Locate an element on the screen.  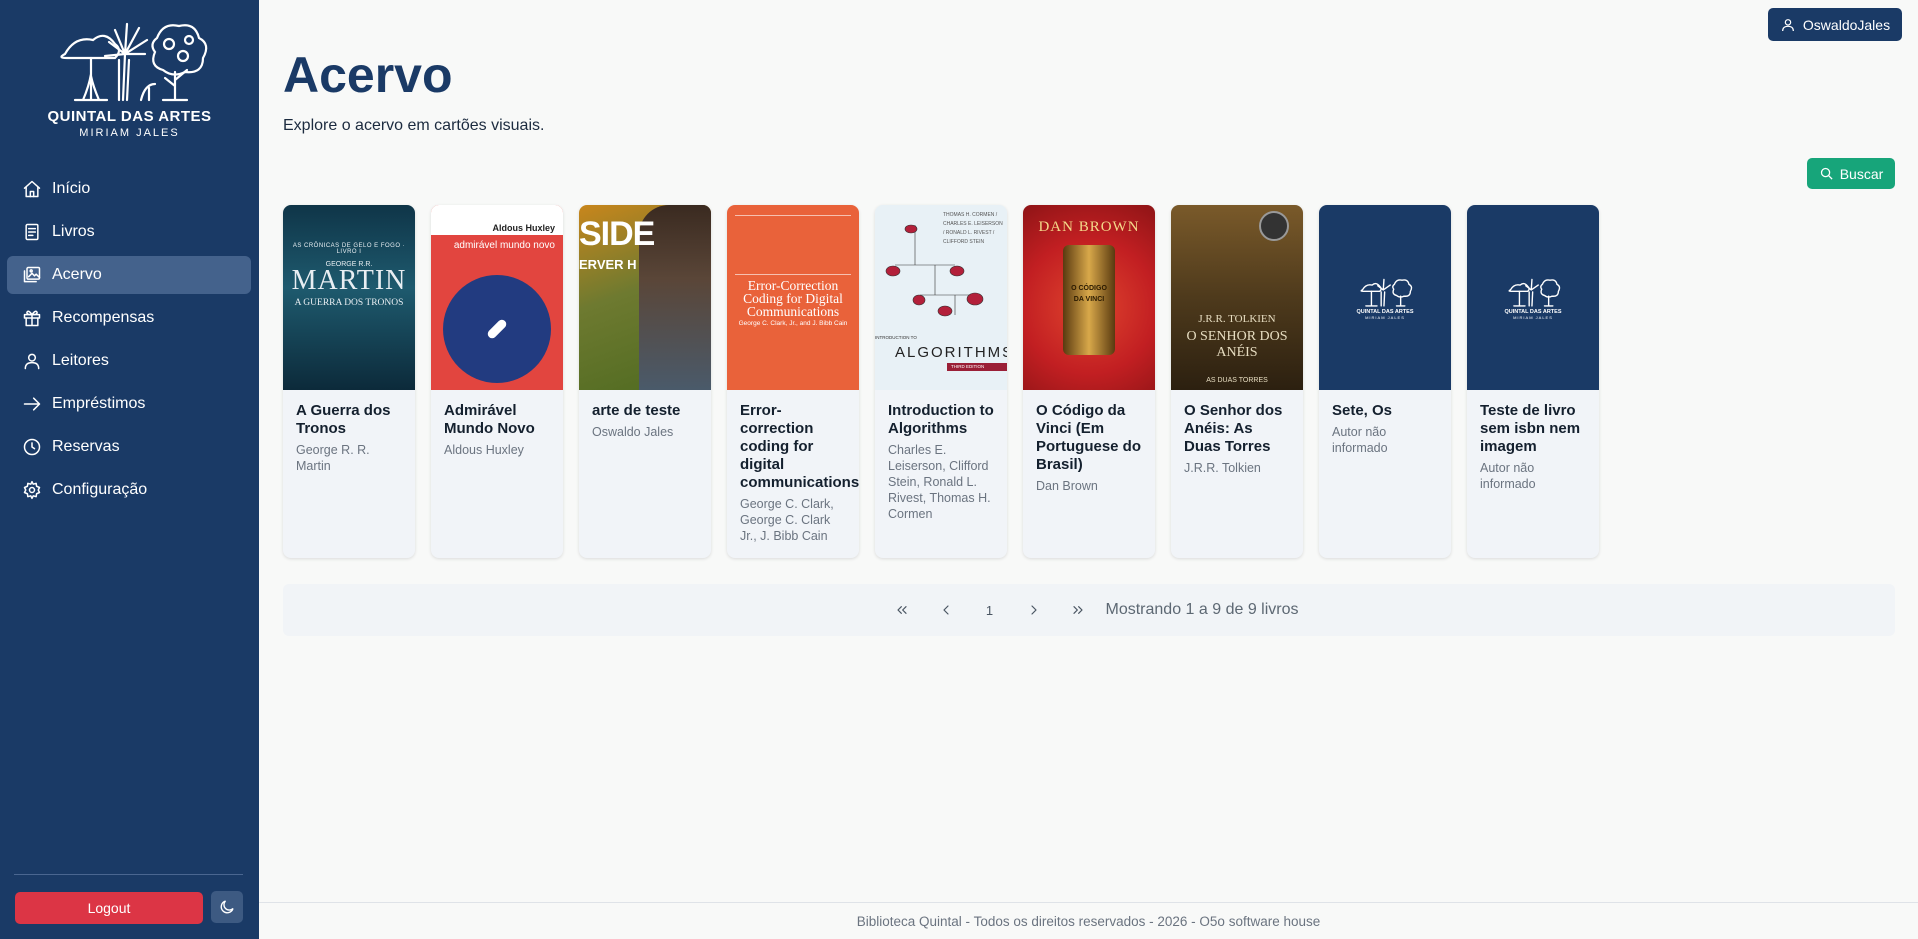
prev-page-button is located at coordinates (946, 610).